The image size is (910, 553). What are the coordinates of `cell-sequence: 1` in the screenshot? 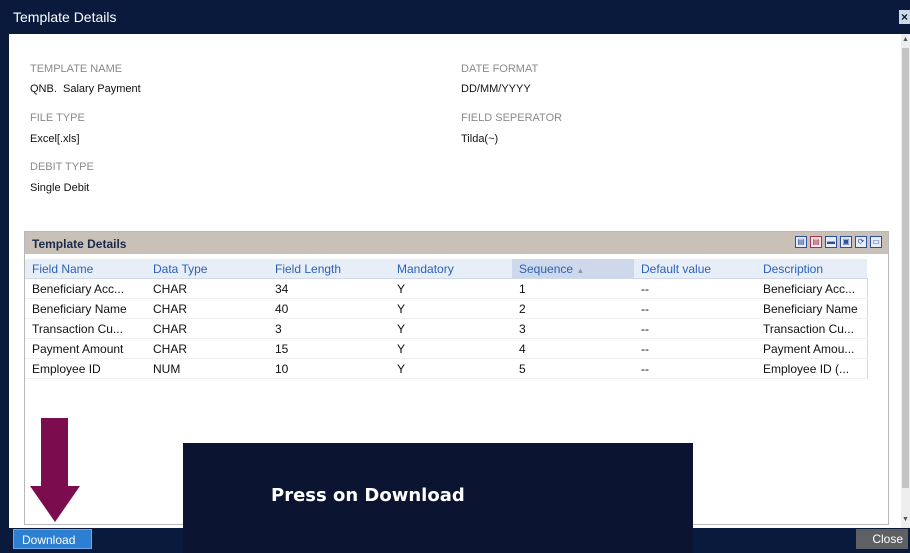 It's located at (573, 288).